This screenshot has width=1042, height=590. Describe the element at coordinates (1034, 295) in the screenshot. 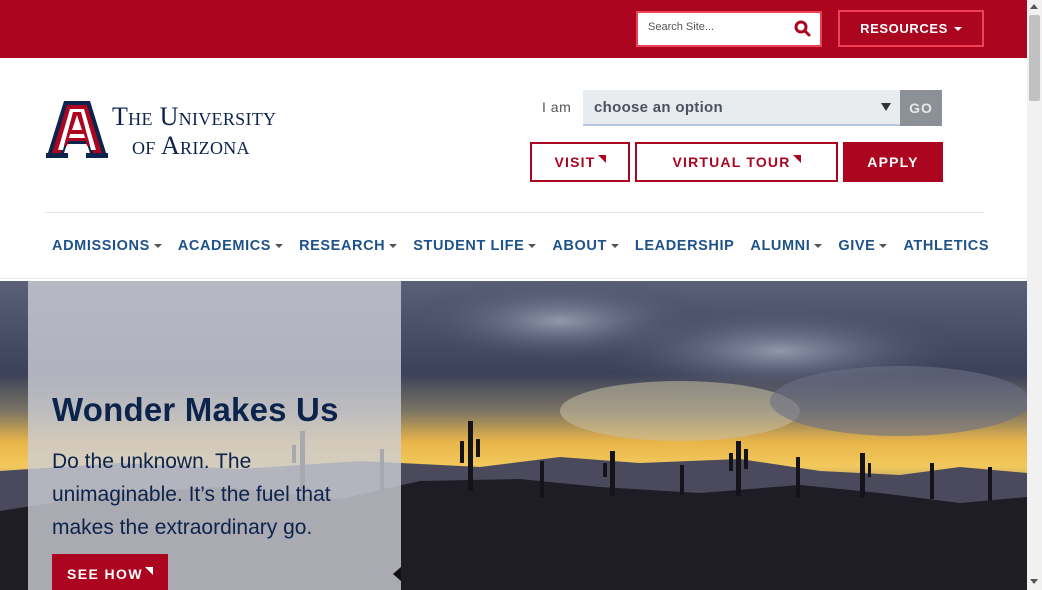

I see `page-scrollbar` at that location.